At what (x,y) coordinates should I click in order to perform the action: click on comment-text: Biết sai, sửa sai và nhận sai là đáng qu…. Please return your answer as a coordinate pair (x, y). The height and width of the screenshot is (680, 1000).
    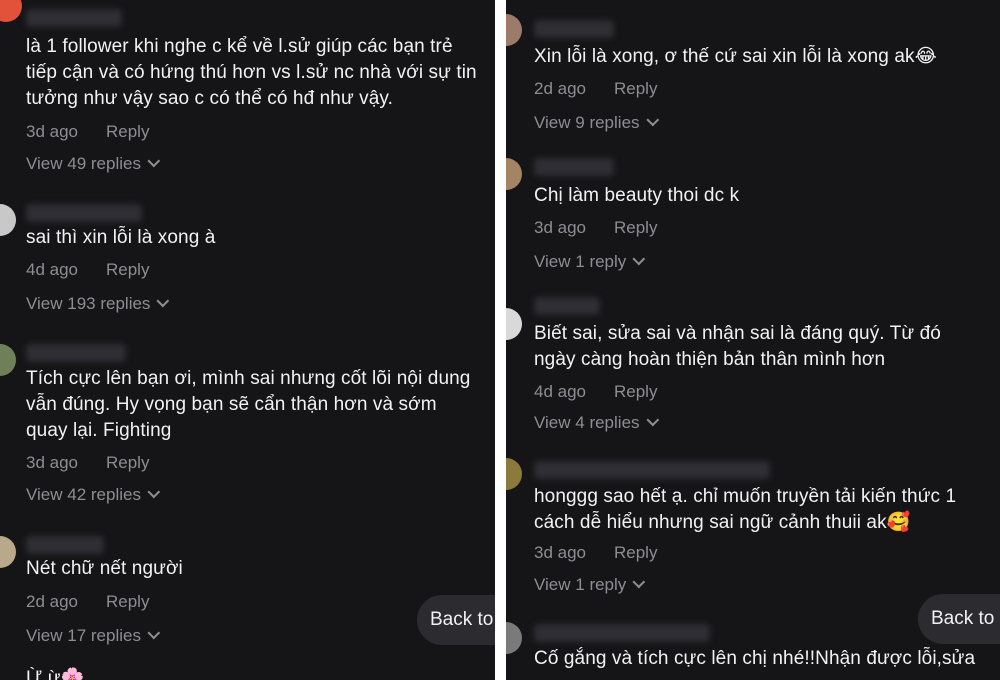
    Looking at the image, I should click on (737, 347).